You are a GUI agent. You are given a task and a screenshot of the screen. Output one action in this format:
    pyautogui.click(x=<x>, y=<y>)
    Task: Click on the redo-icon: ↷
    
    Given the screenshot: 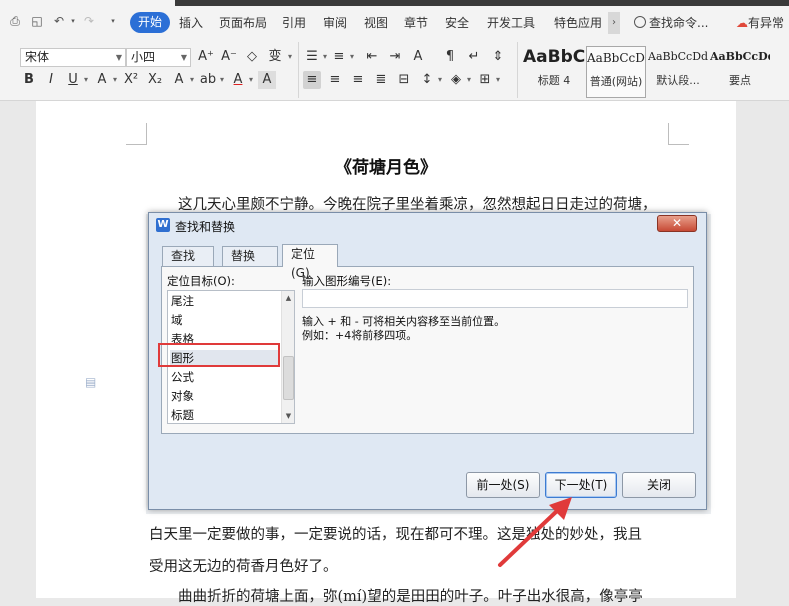 What is the action you would take?
    pyautogui.click(x=89, y=21)
    